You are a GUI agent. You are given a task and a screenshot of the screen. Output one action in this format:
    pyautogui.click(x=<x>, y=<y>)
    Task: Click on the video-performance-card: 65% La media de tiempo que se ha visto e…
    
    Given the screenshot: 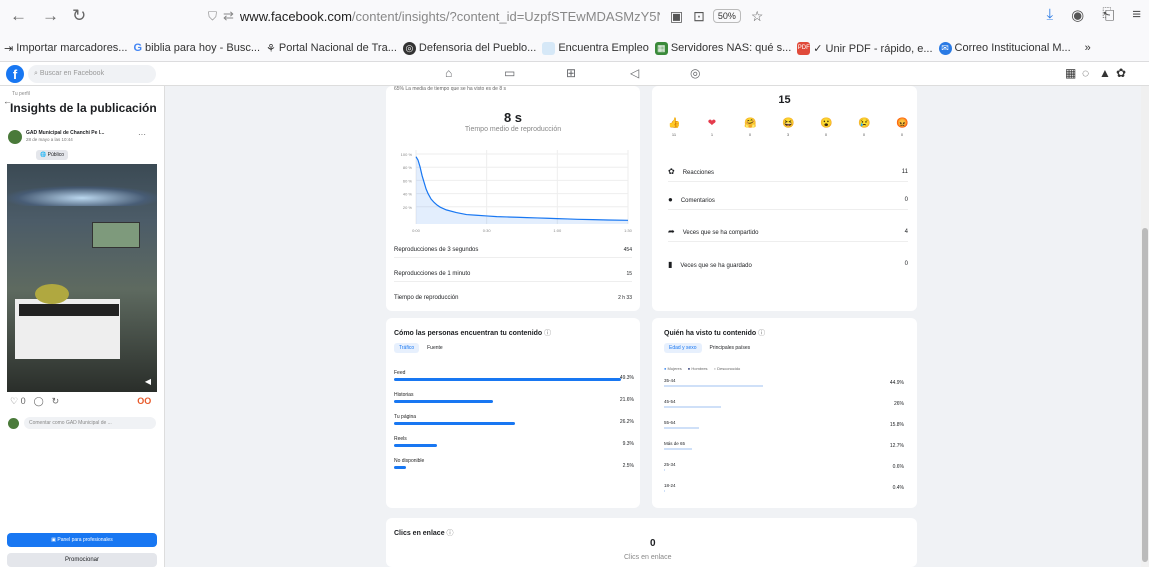 What is the action you would take?
    pyautogui.click(x=513, y=198)
    